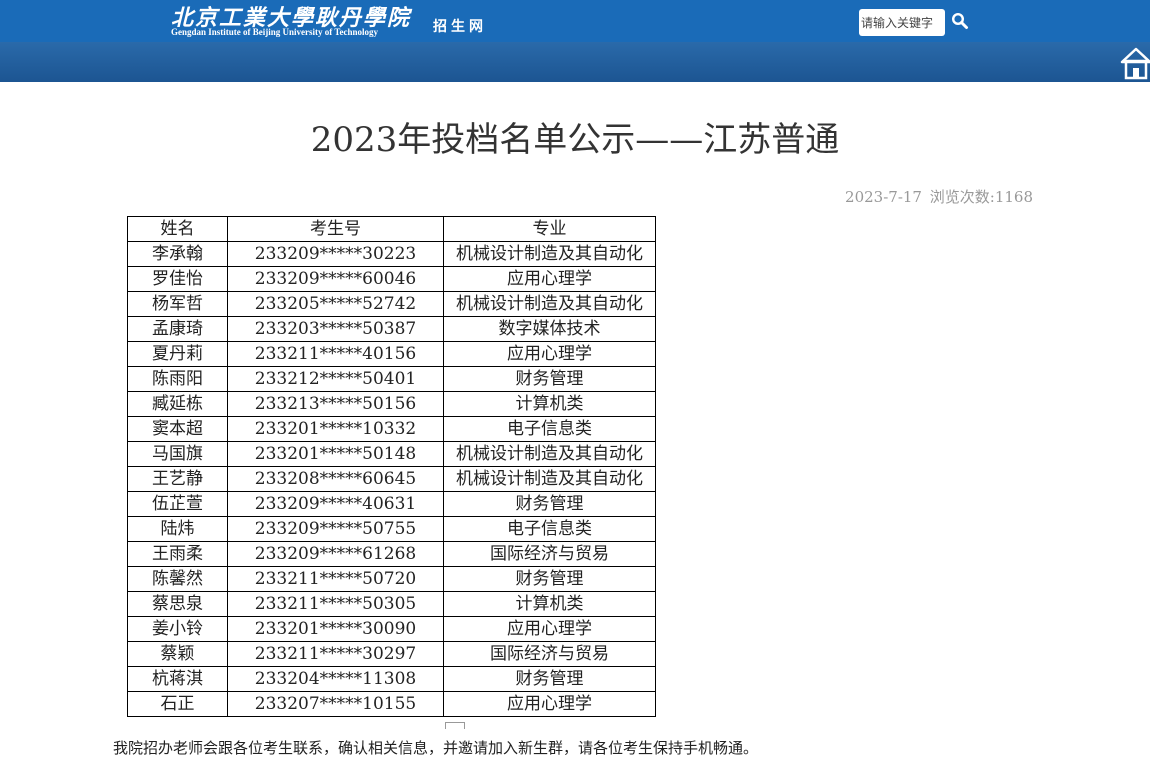  I want to click on site-logo-subtitle: 招生网, so click(460, 27).